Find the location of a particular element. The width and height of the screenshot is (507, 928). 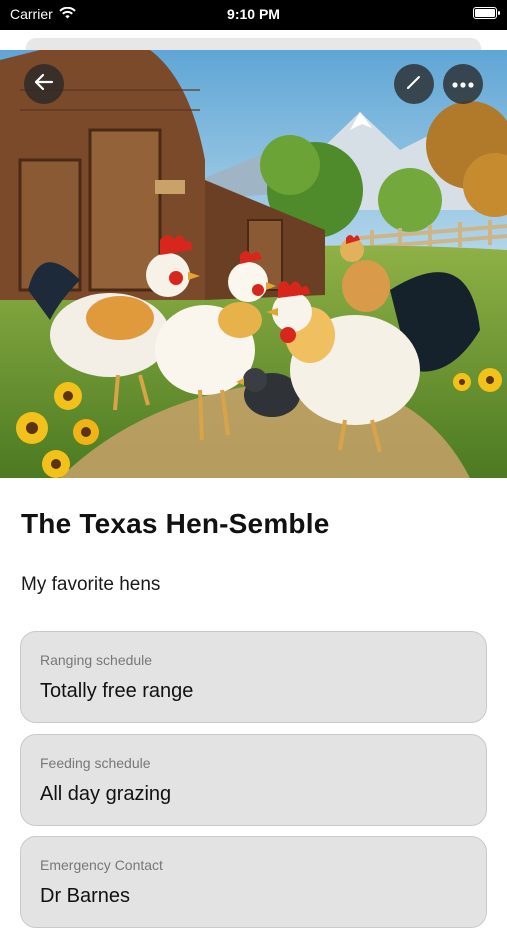

detail-card-ranging: Ranging schedule Totally free range is located at coordinates (253, 677).